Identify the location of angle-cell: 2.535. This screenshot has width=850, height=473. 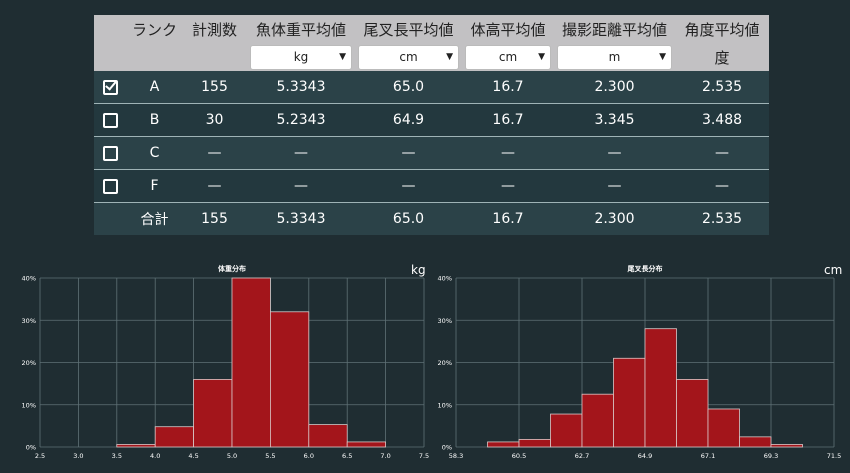
(722, 87).